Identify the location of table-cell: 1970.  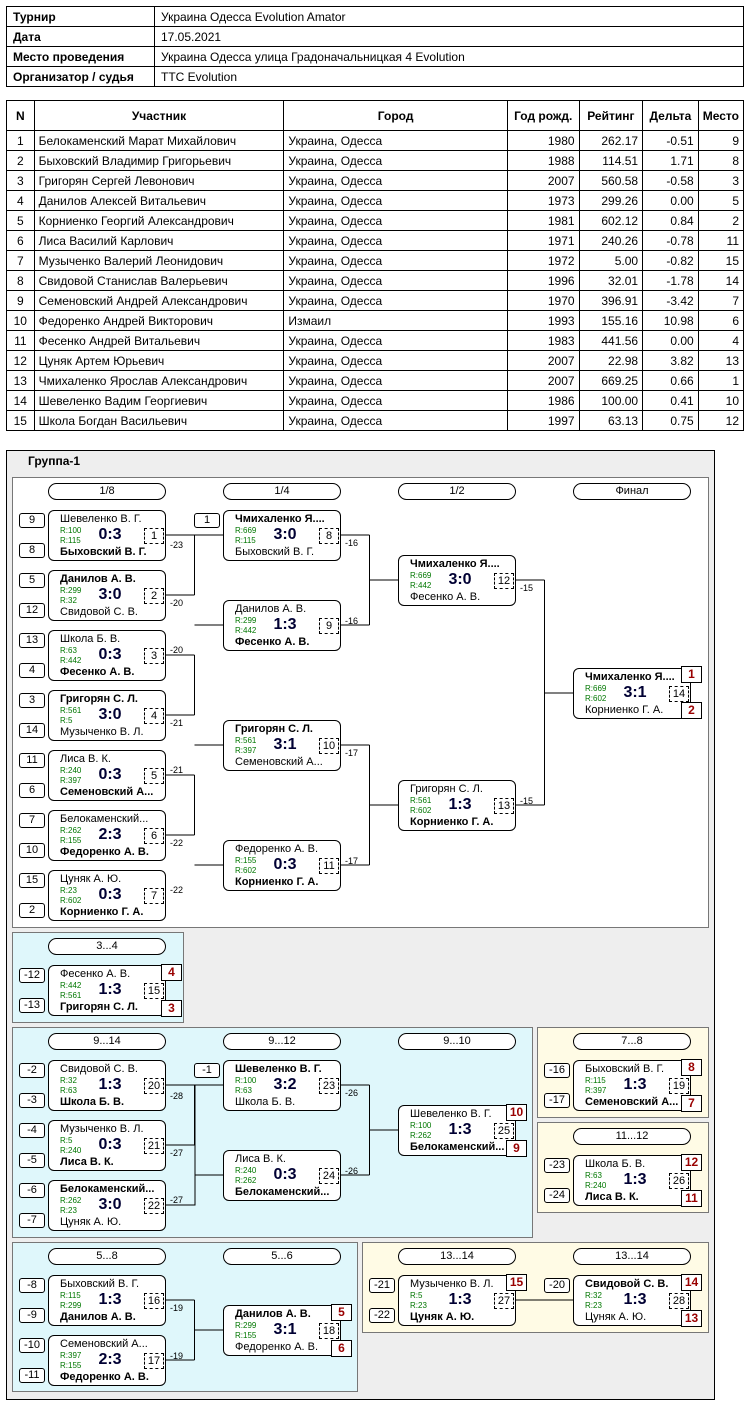
(543, 300).